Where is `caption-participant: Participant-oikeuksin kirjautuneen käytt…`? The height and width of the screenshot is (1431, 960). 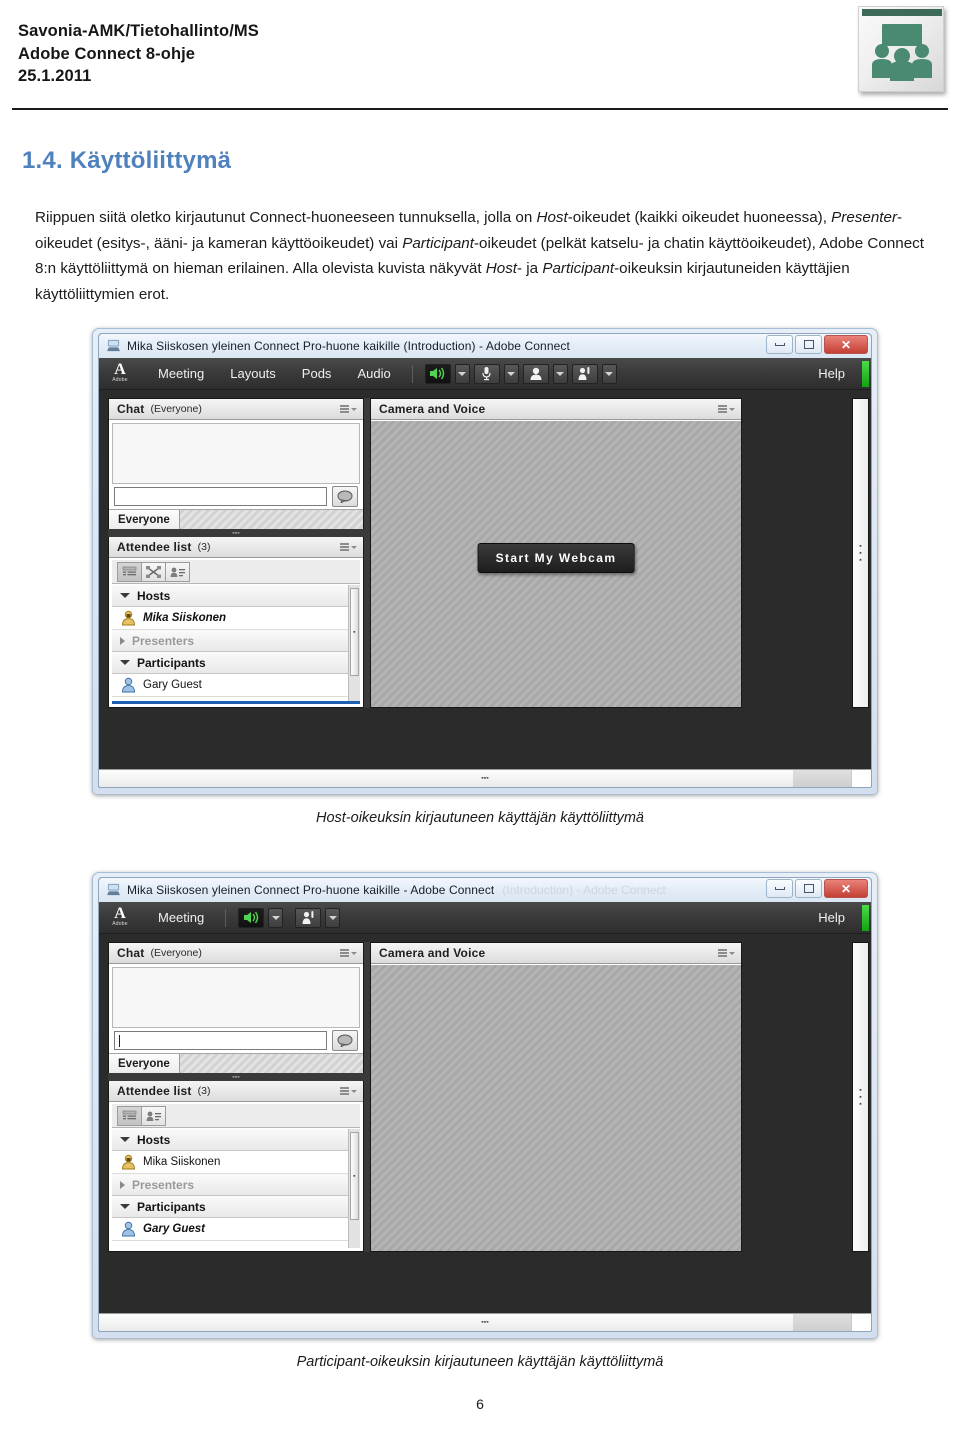 caption-participant: Participant-oikeuksin kirjautuneen käytt… is located at coordinates (480, 1362).